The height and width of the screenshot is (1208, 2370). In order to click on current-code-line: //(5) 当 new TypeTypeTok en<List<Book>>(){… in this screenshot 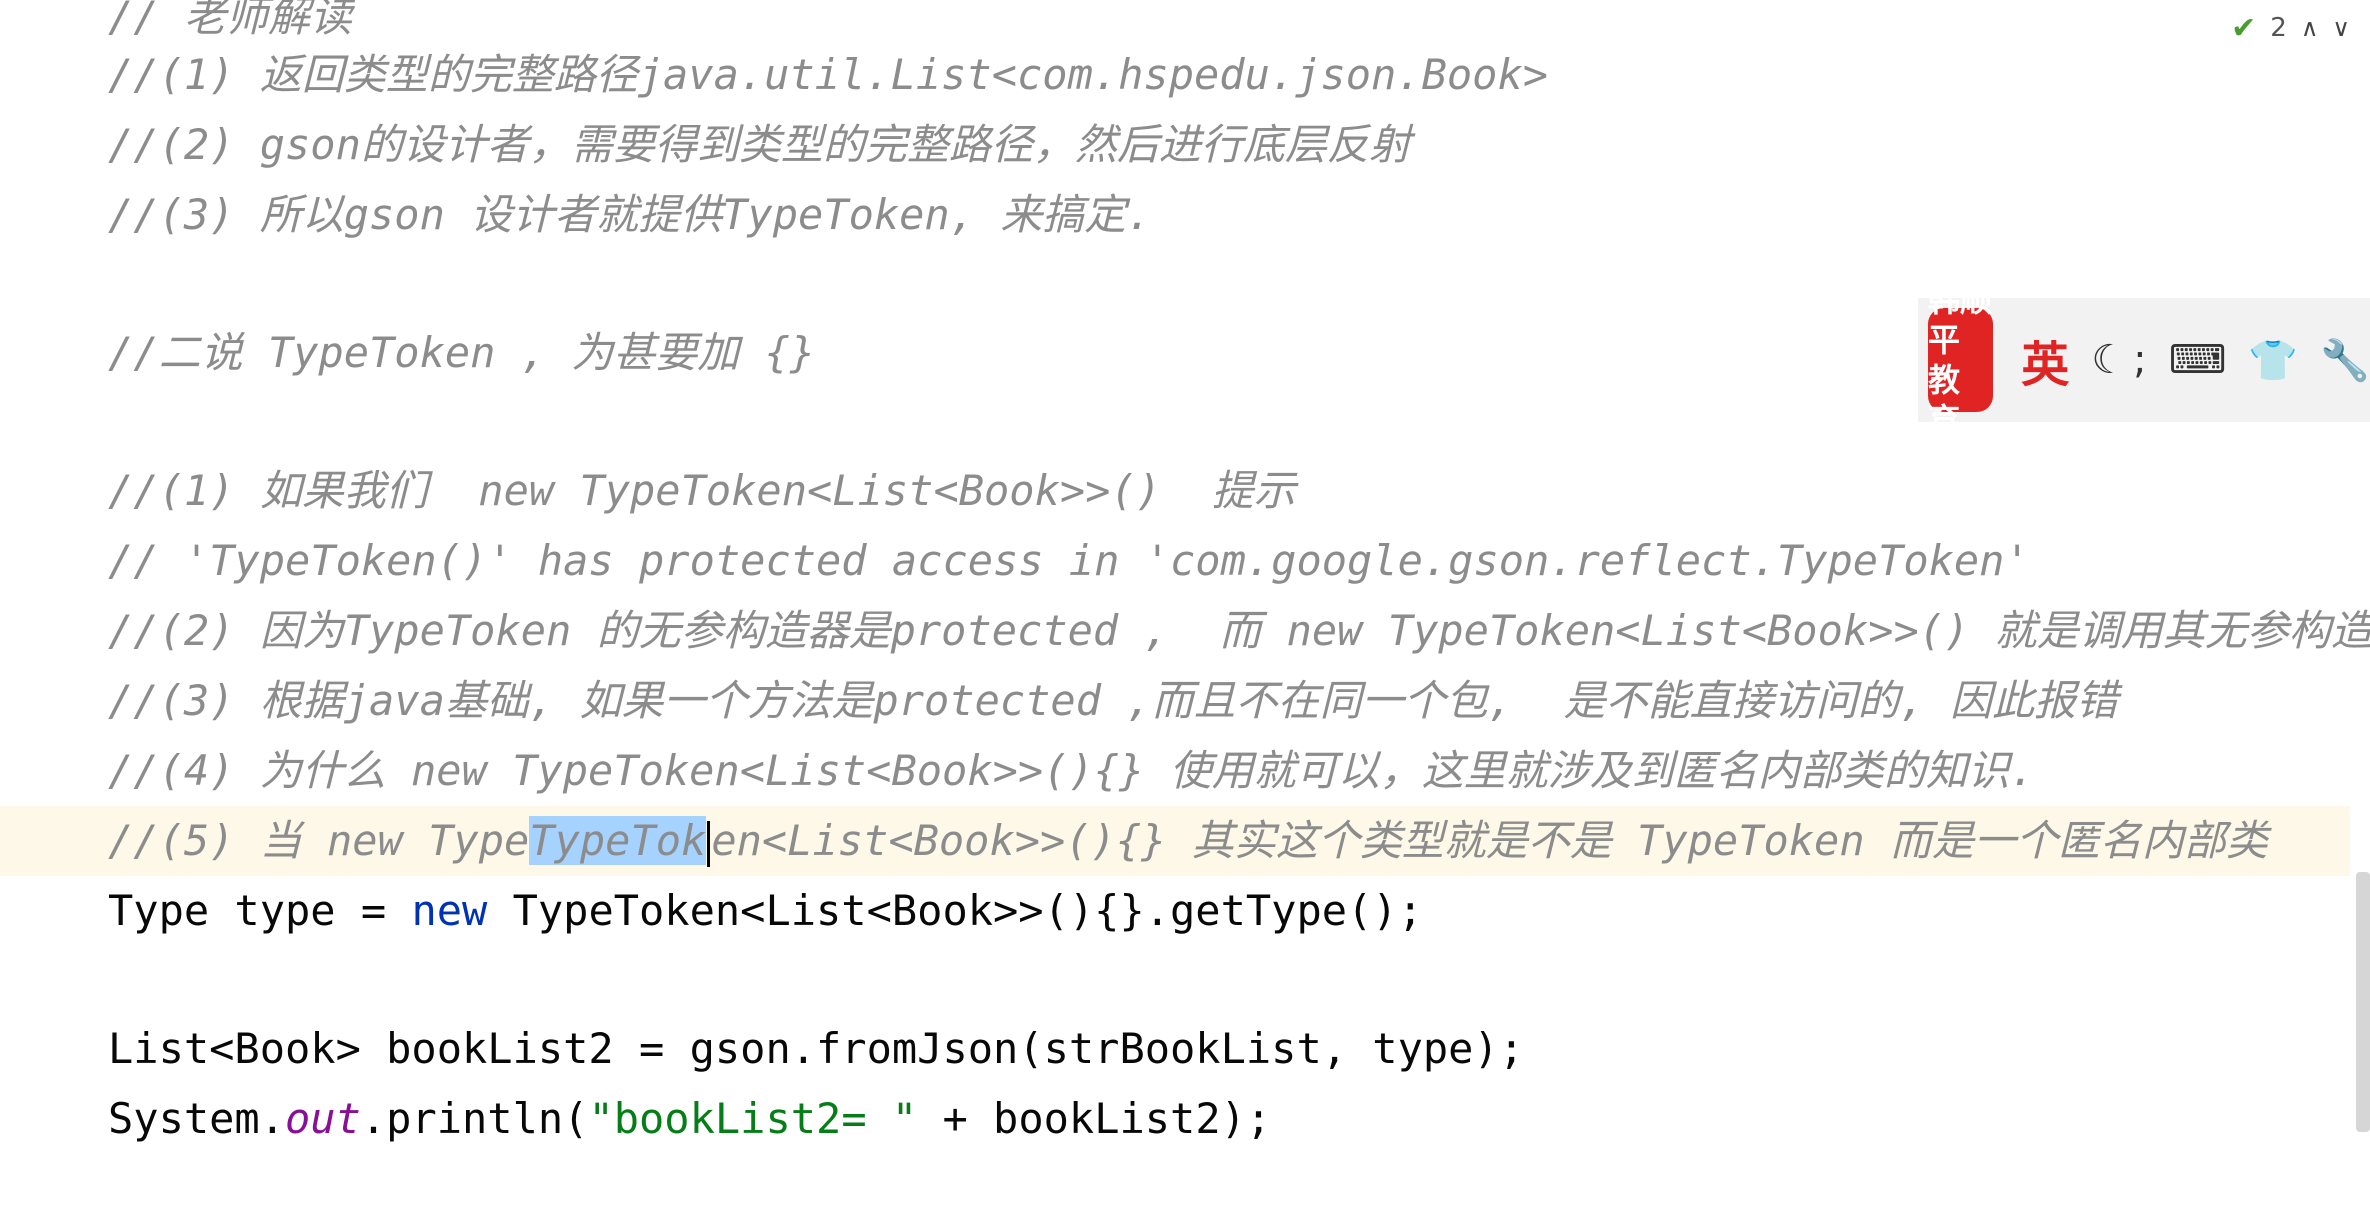, I will do `click(1175, 841)`.